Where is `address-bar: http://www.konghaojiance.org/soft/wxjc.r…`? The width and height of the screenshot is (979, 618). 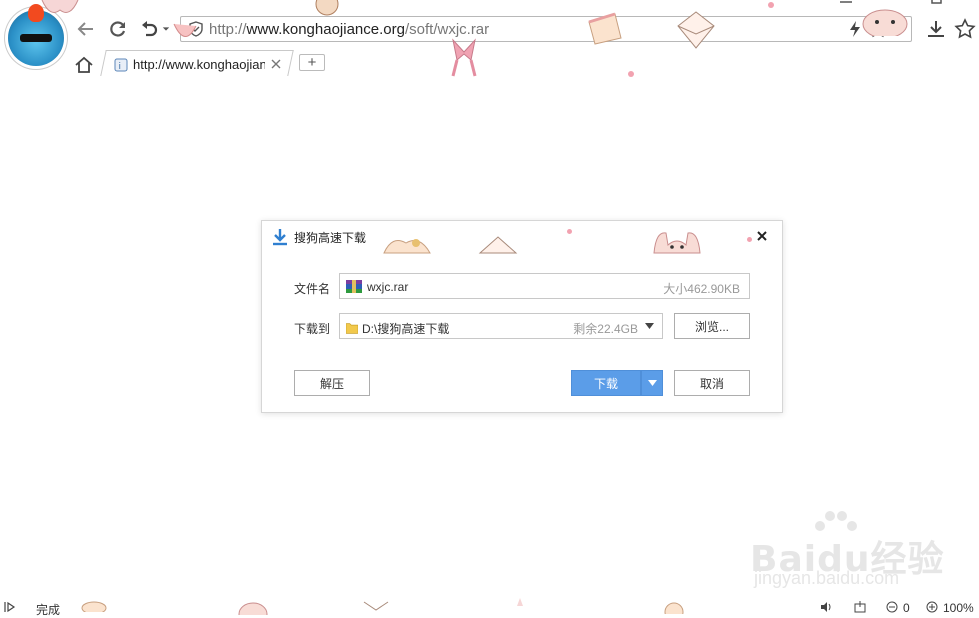 address-bar: http://www.konghaojiance.org/soft/wxjc.r… is located at coordinates (546, 29).